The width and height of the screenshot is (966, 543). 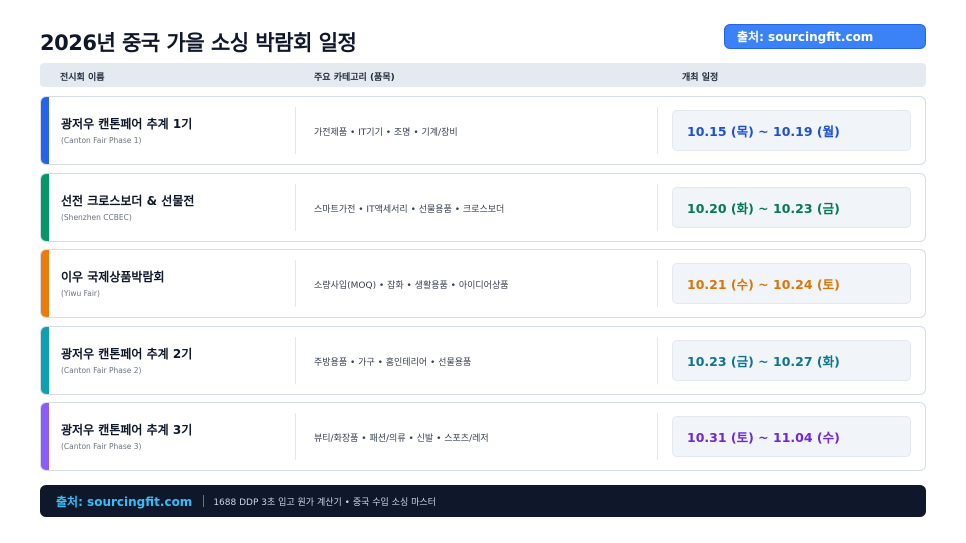 I want to click on row-category: 주방용품 • 가구 • 홈인테리어 • 선물용품, so click(x=393, y=363).